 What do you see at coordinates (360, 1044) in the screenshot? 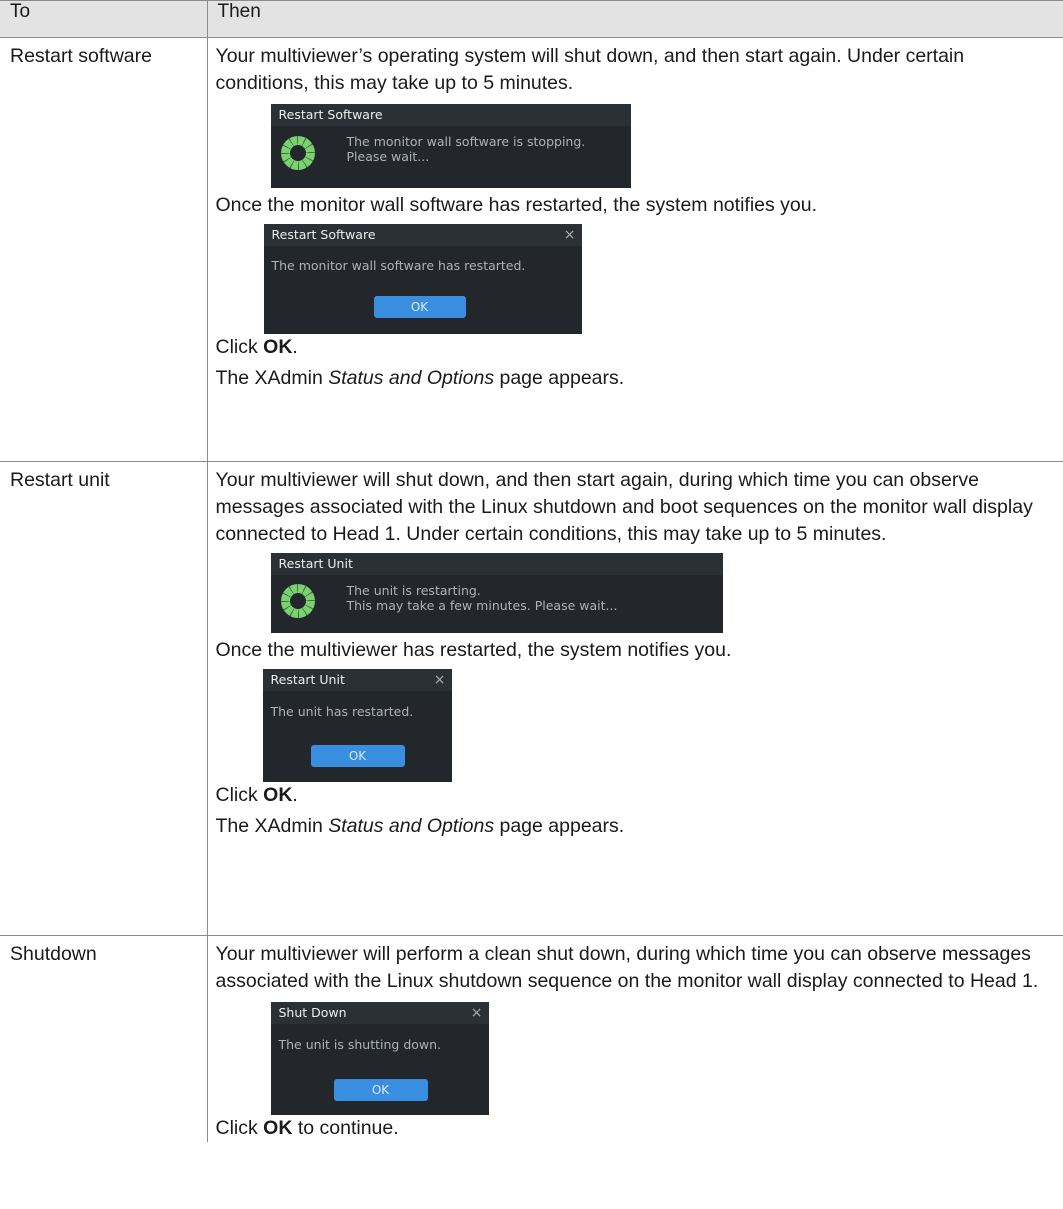
I see `dialog-message: The unit is shutting down.` at bounding box center [360, 1044].